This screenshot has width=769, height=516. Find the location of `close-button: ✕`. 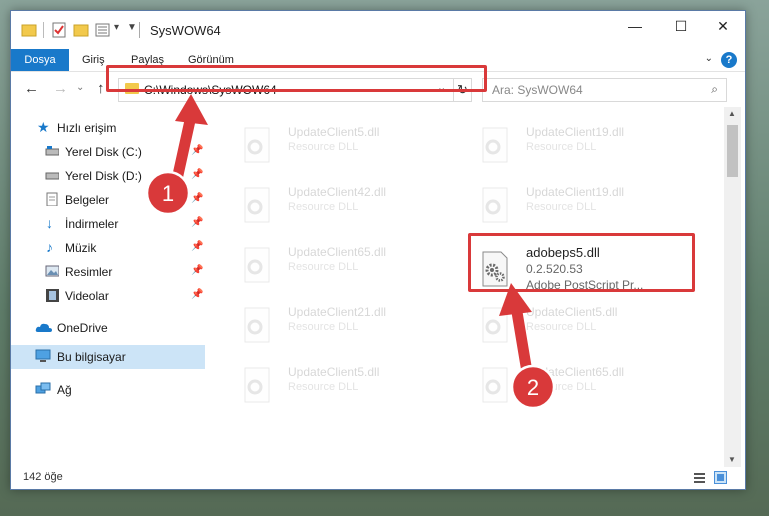

close-button: ✕ is located at coordinates (723, 26).